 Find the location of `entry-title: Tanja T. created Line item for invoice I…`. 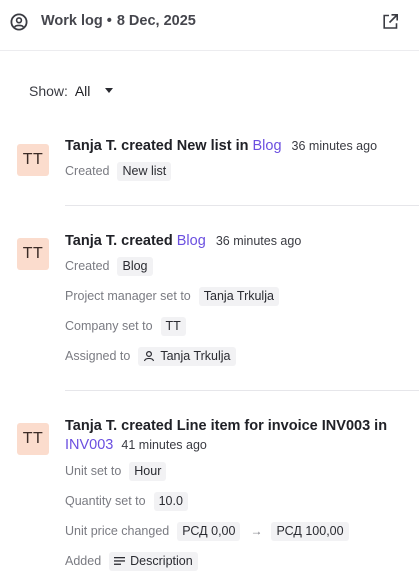

entry-title: Tanja T. created Line item for invoice I… is located at coordinates (226, 426).